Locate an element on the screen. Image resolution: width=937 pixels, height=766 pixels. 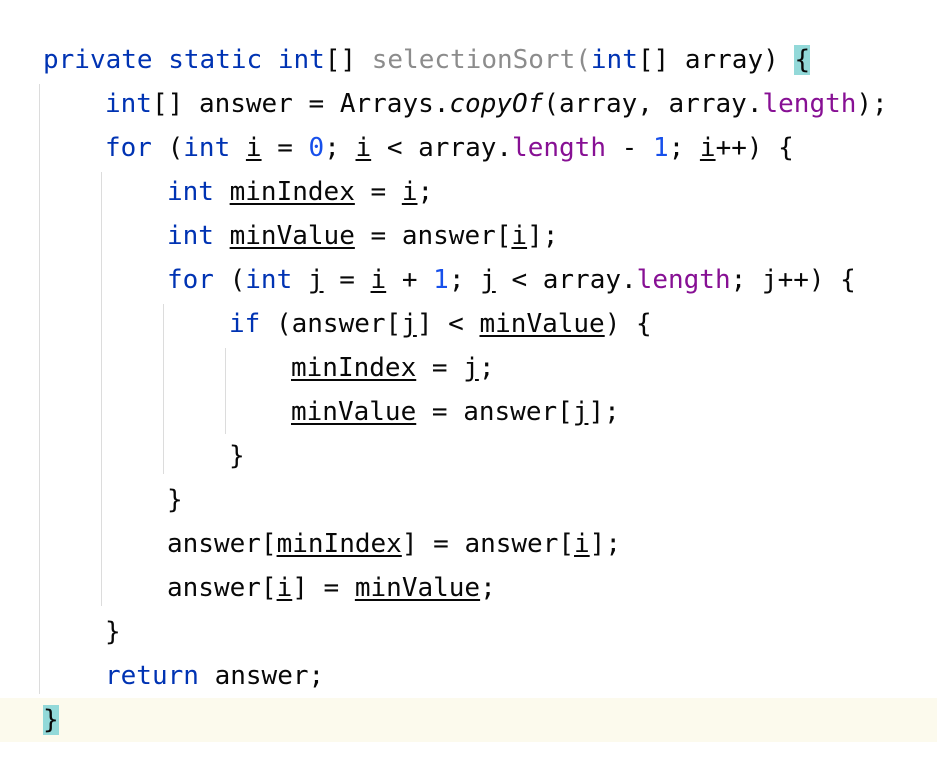
plus-operator: + is located at coordinates (409, 280).